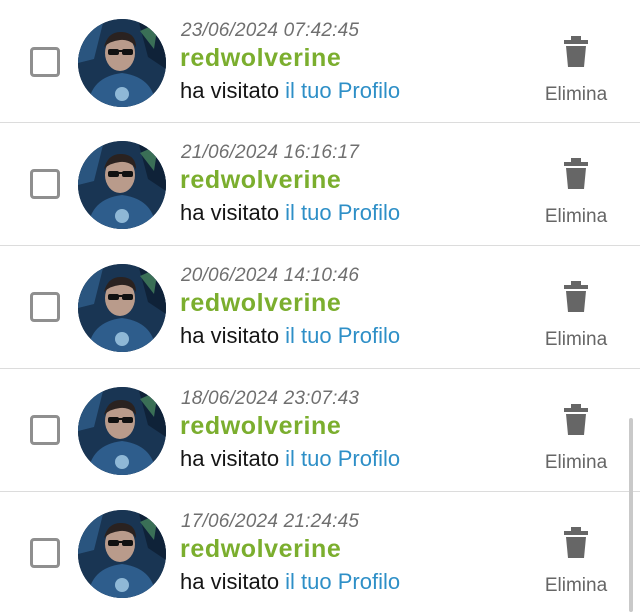 This screenshot has height=615, width=640. Describe the element at coordinates (270, 30) in the screenshot. I see `visit-timestamp: 23/06/2024 07:42:45` at that location.